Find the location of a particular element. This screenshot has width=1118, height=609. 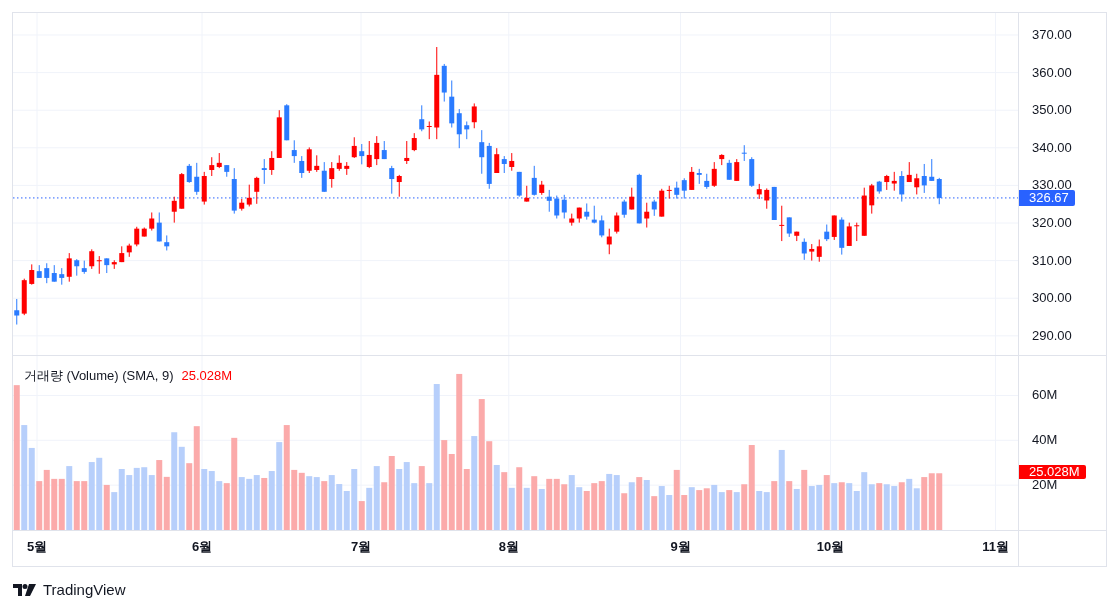

month-label: 8월 is located at coordinates (508, 547).